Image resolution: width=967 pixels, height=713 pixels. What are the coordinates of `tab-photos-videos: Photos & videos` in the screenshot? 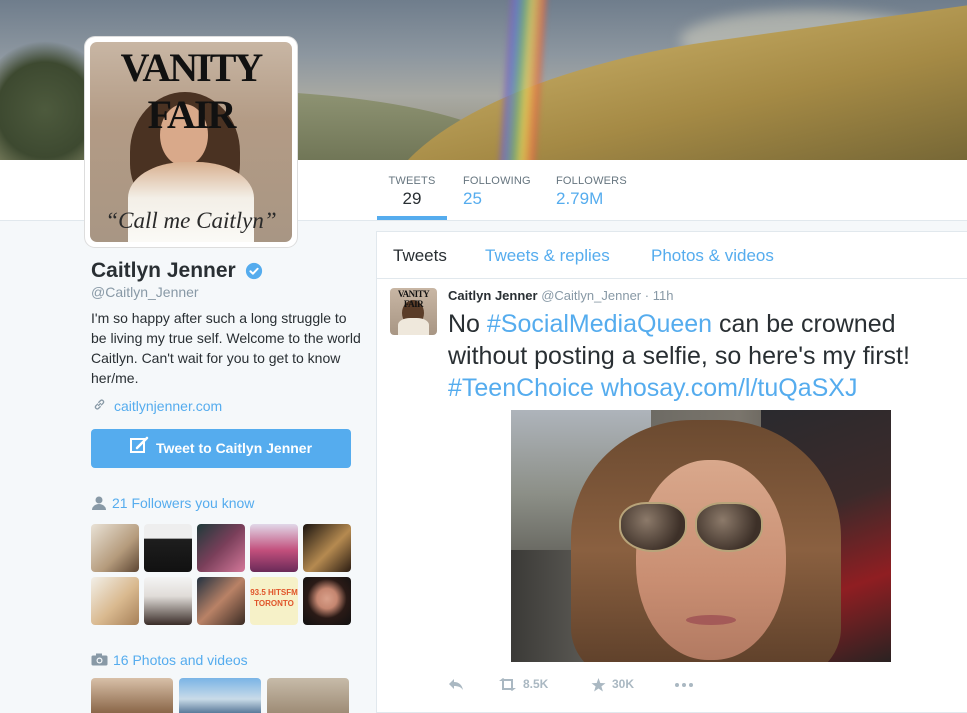 It's located at (712, 256).